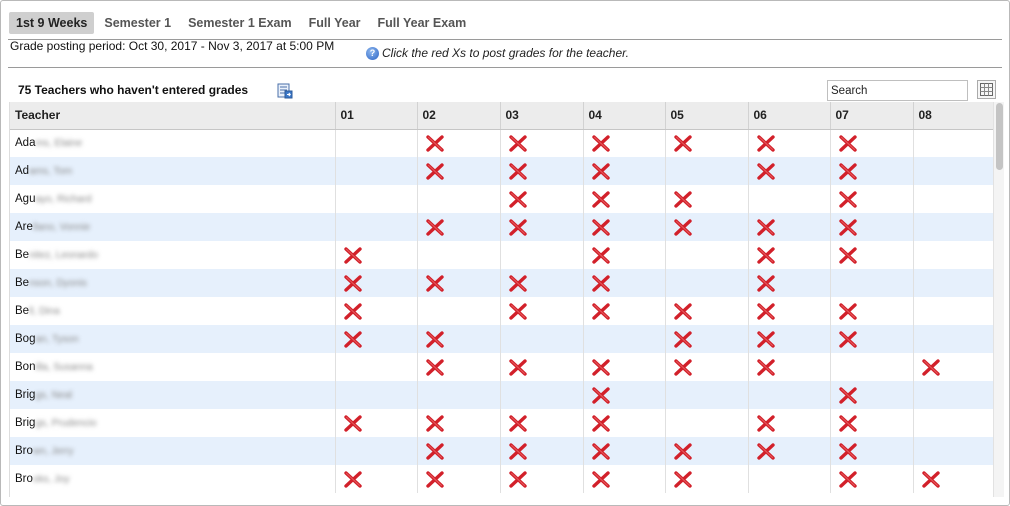 The width and height of the screenshot is (1010, 506). I want to click on column-header-period-07: 07, so click(872, 116).